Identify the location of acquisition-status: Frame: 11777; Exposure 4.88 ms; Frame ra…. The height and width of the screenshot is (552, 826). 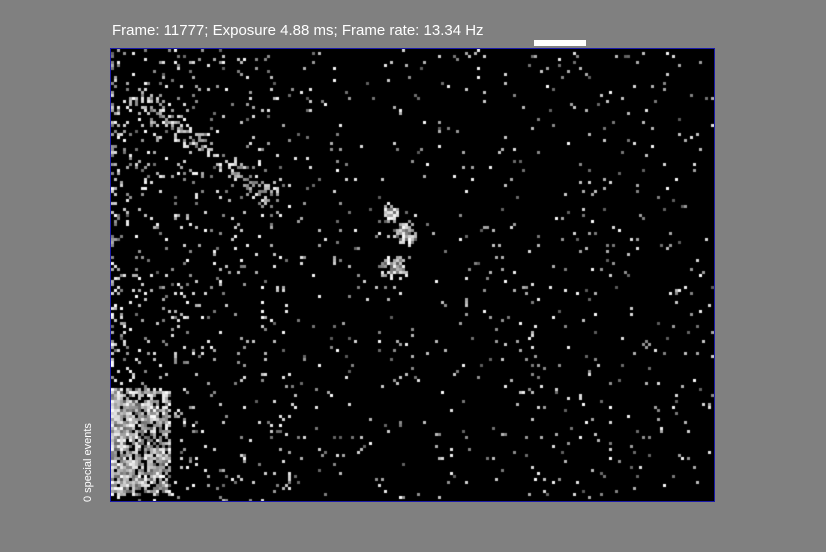
(298, 30).